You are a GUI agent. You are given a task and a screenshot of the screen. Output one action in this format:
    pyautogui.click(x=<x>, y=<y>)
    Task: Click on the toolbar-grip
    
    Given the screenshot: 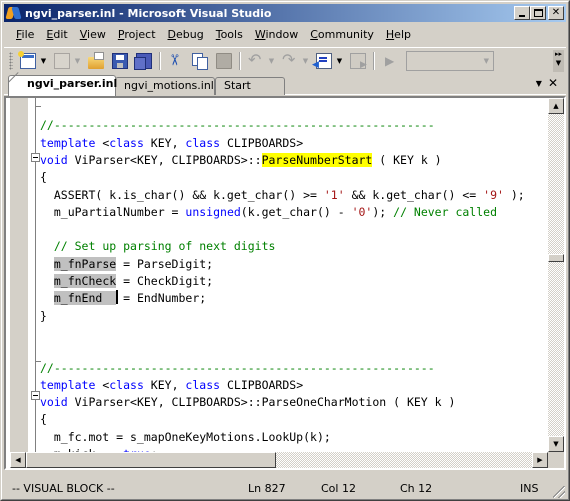 What is the action you would take?
    pyautogui.click(x=11, y=60)
    